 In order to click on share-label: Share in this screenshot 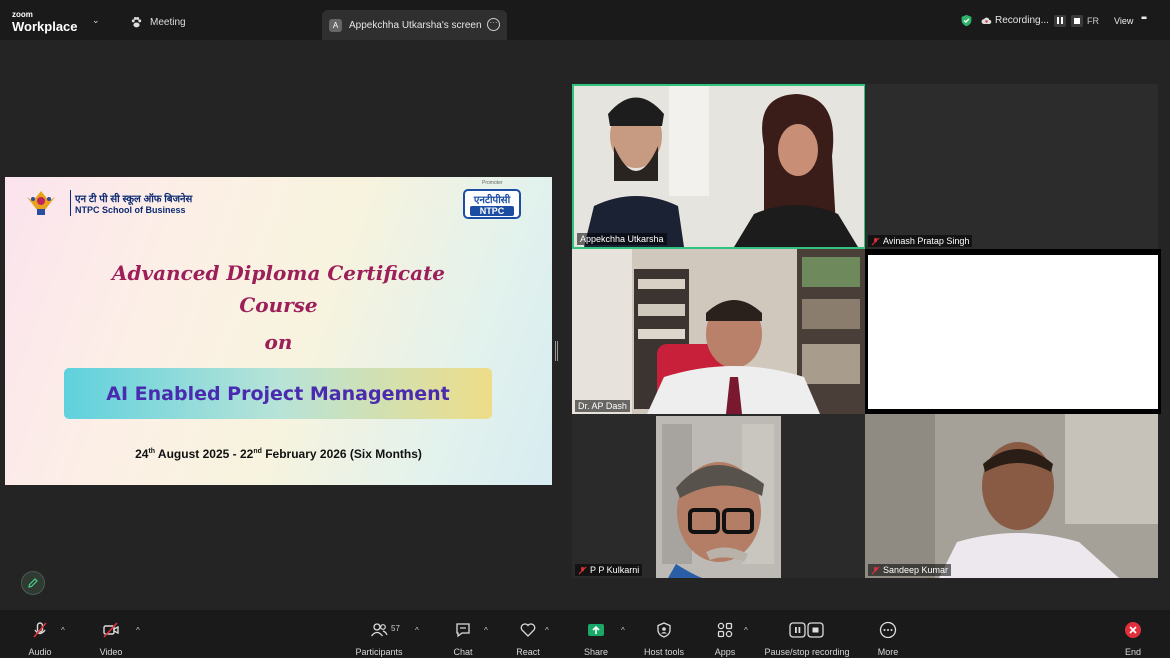, I will do `click(596, 652)`.